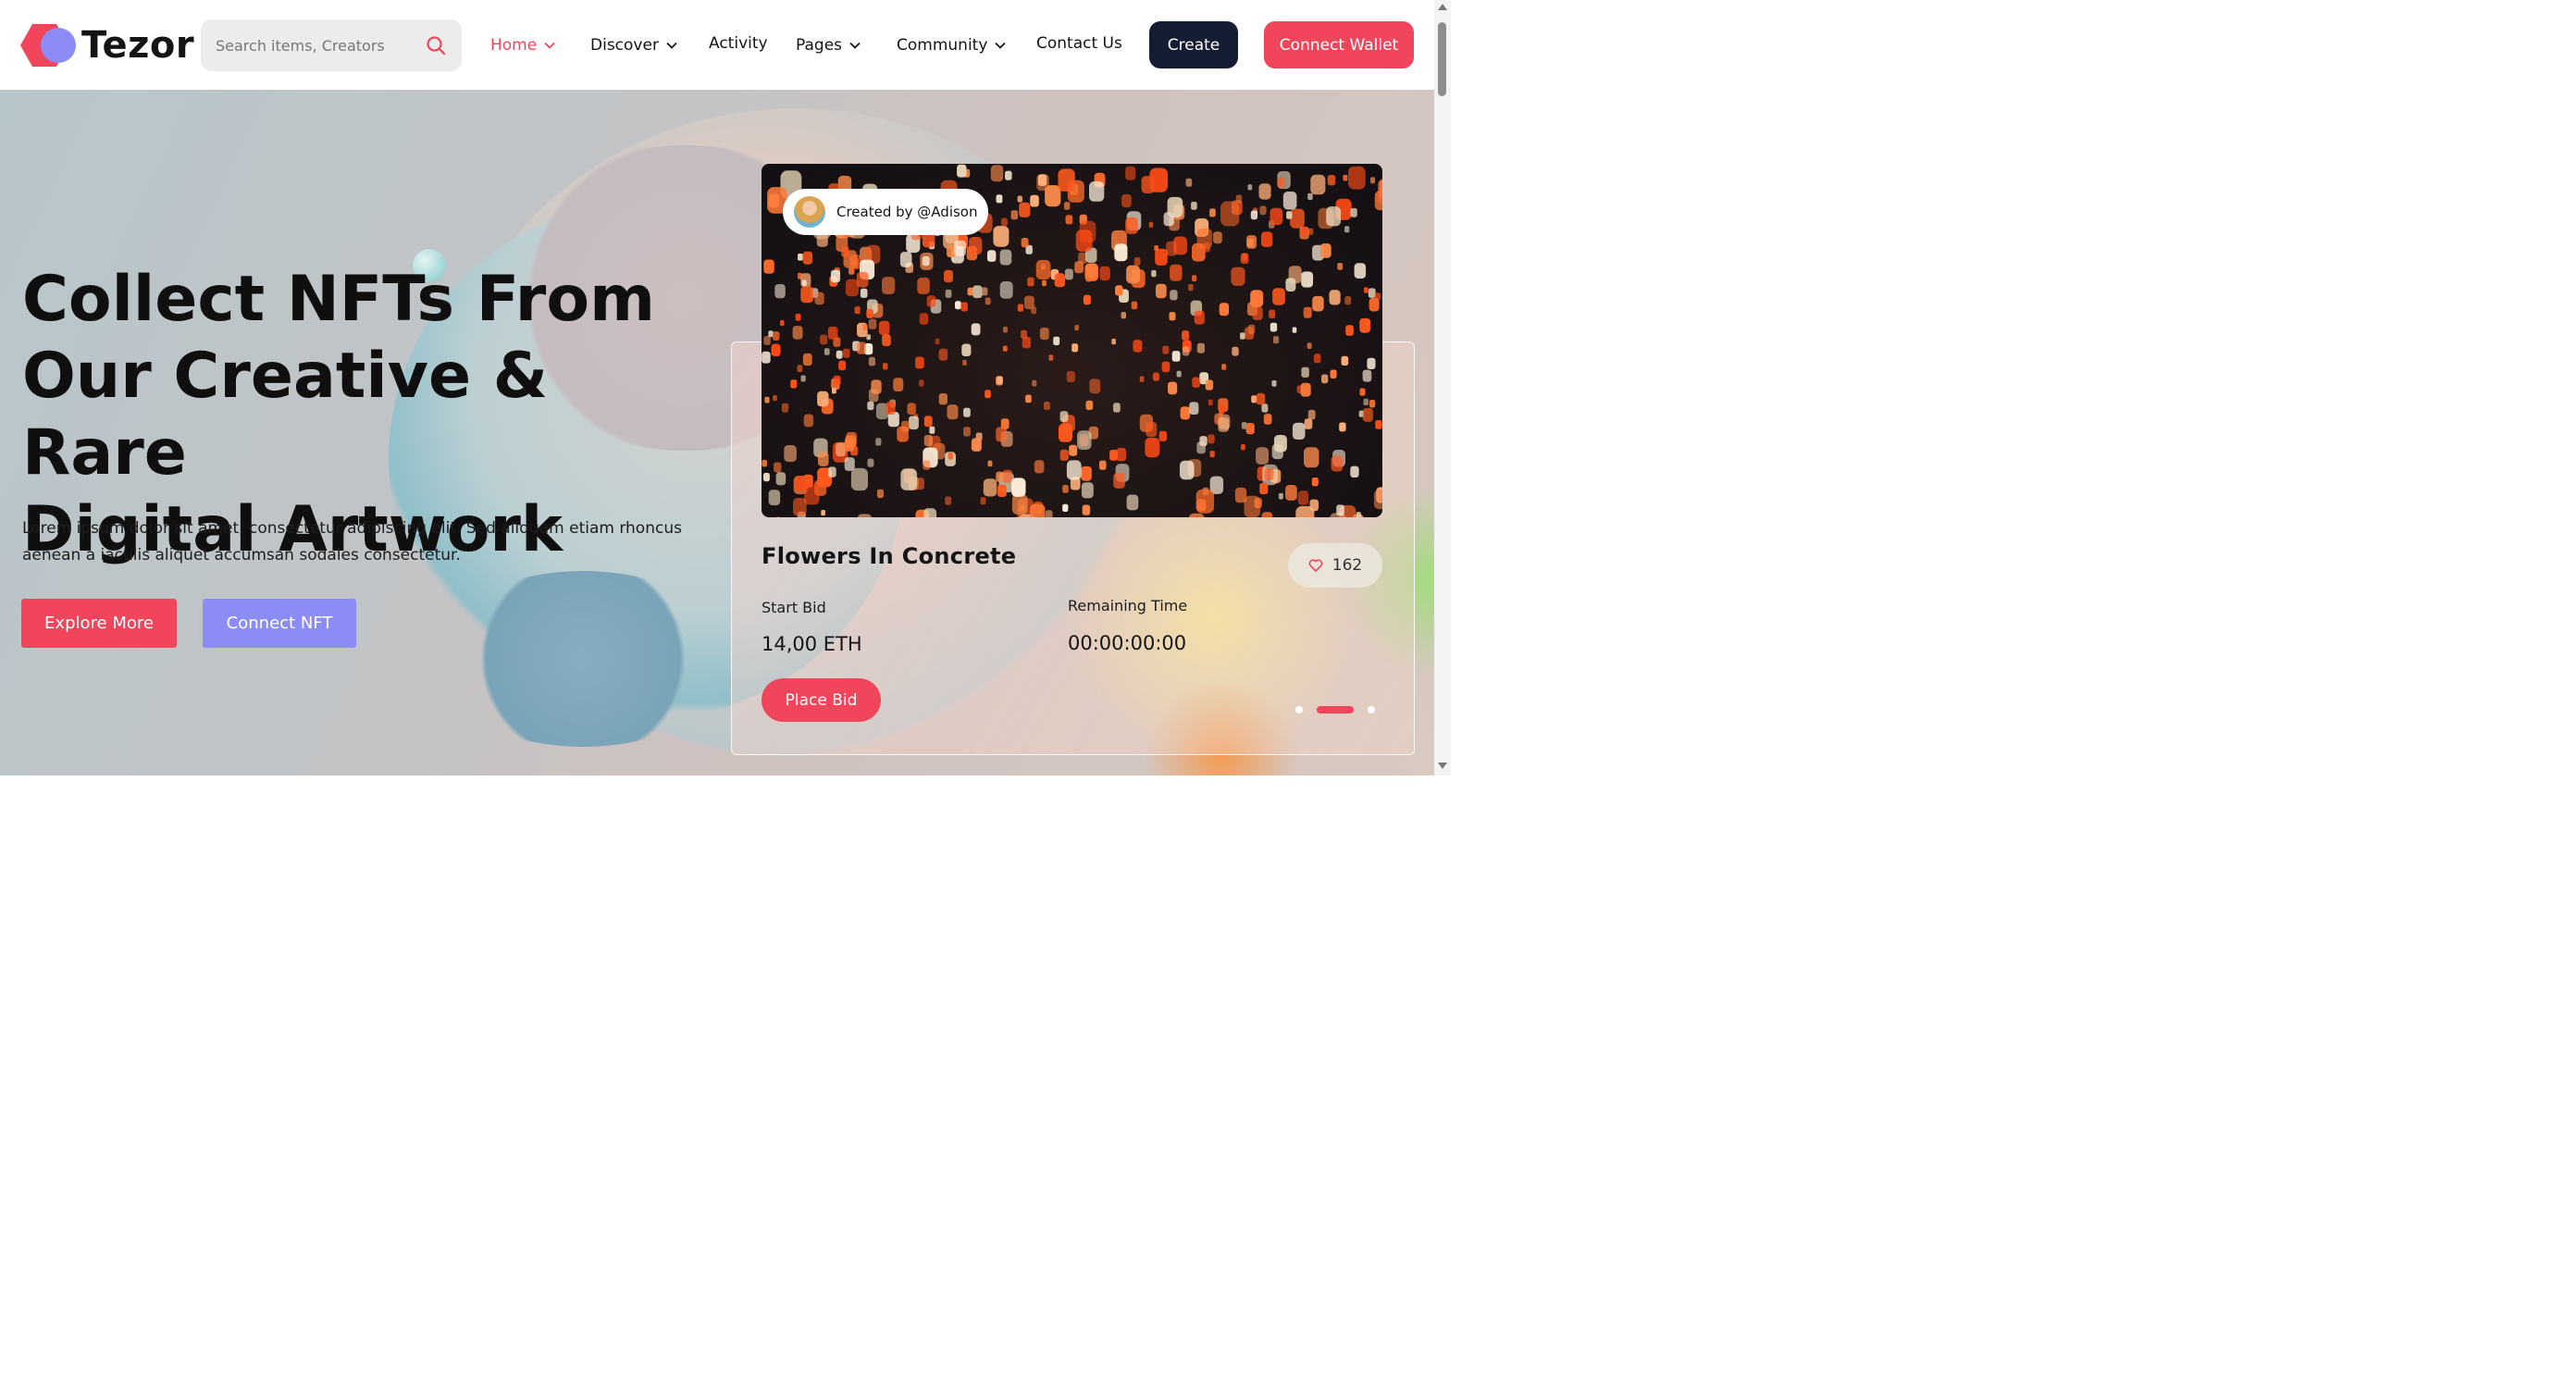 The width and height of the screenshot is (2576, 1377). I want to click on nav-home: Home, so click(522, 45).